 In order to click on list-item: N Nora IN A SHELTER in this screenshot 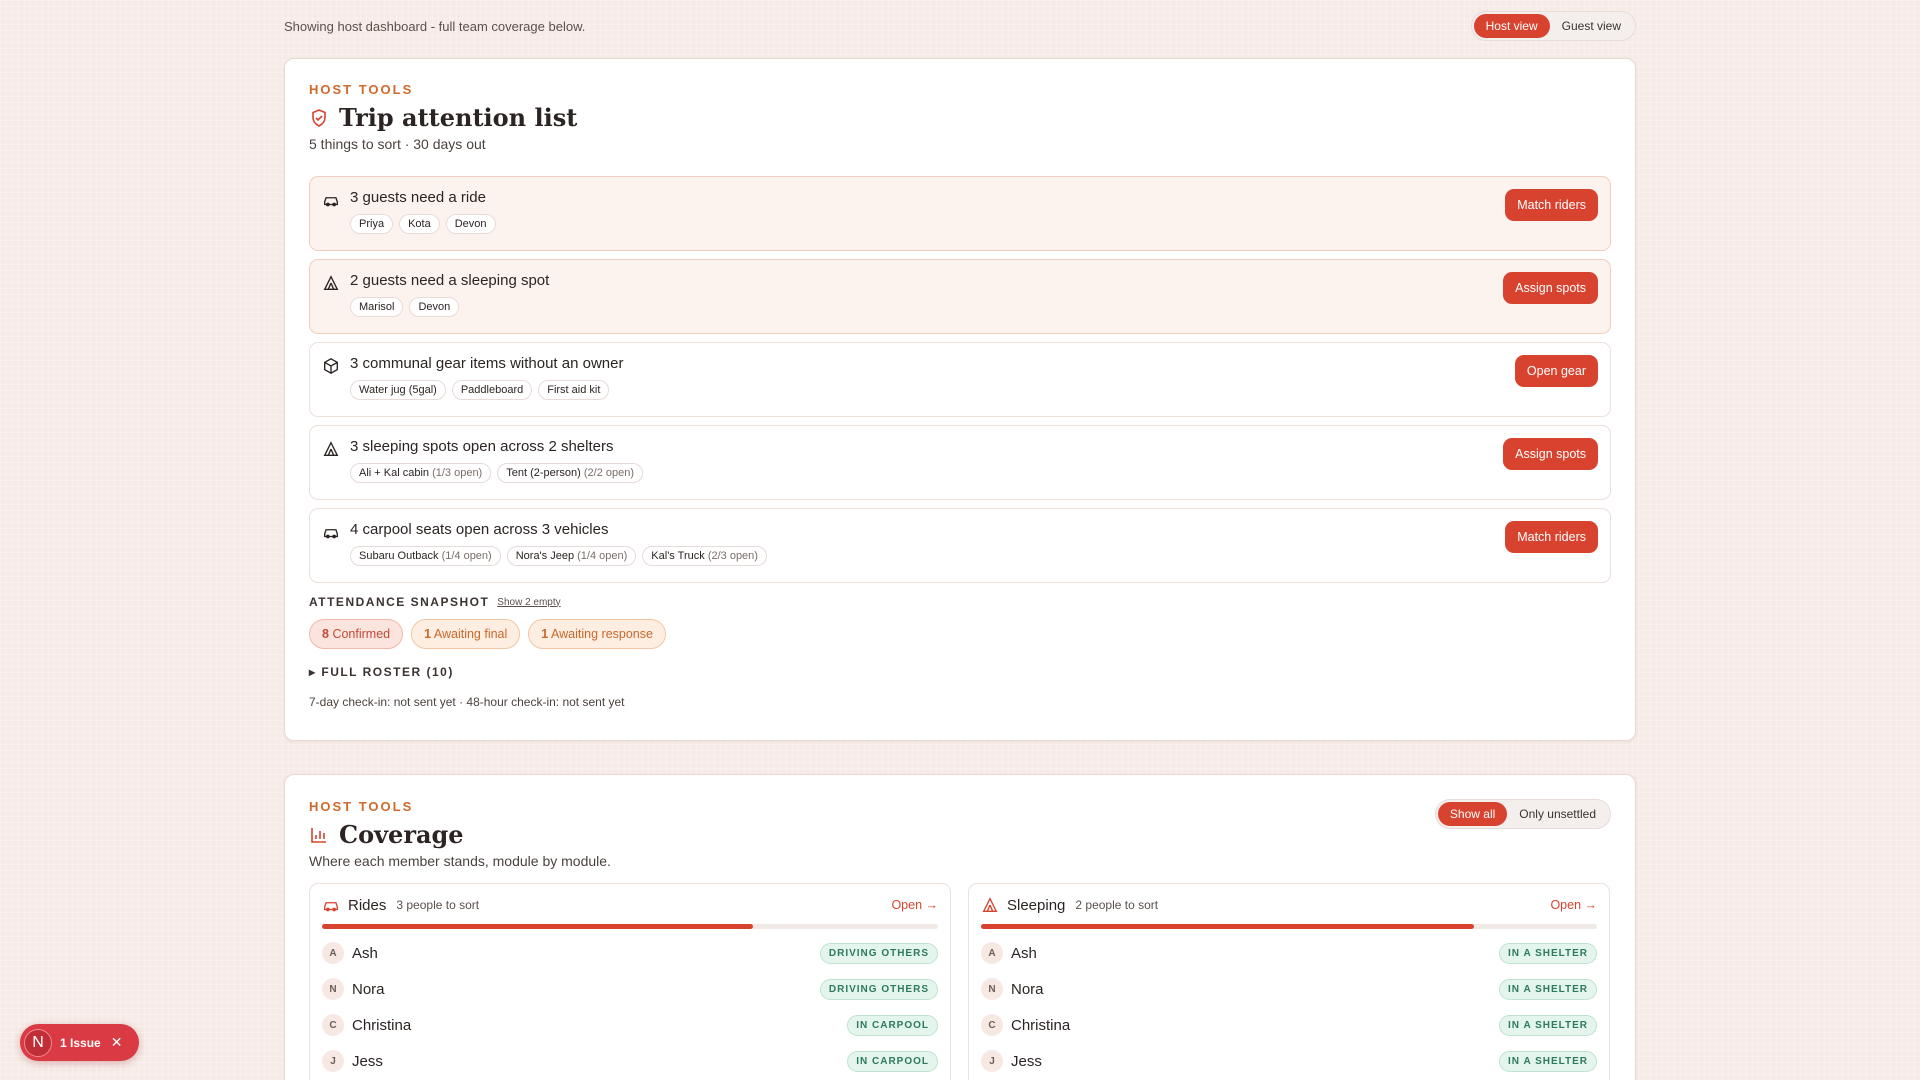, I will do `click(1289, 989)`.